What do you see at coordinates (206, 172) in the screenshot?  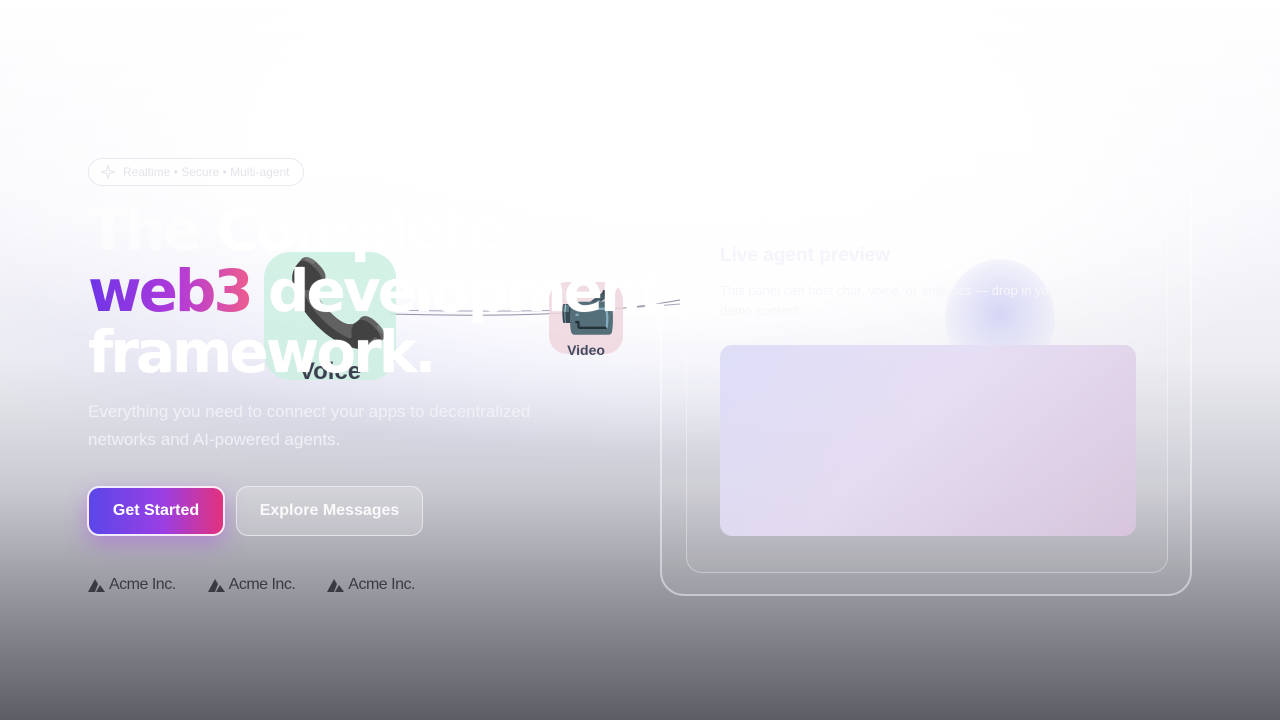 I see `pill-text: Realtime • Secure • Multi-agent` at bounding box center [206, 172].